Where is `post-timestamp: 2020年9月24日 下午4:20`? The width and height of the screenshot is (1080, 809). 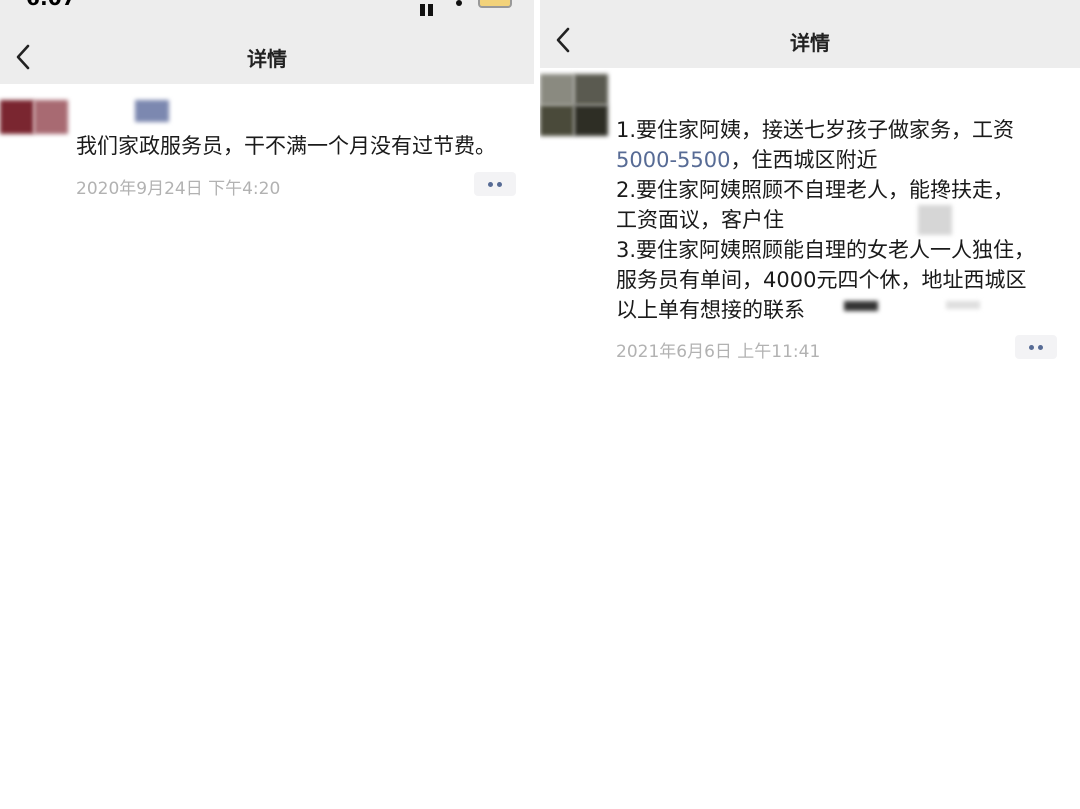 post-timestamp: 2020年9月24日 下午4:20 is located at coordinates (178, 189).